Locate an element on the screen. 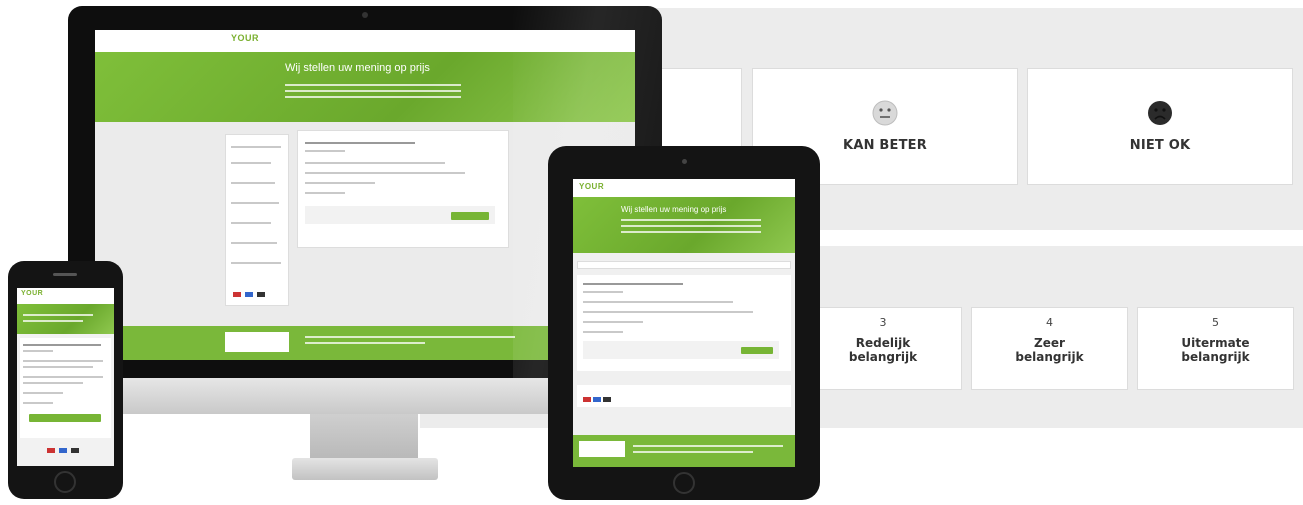 This screenshot has height=505, width=1303. importance-option-4: 4 Zeer belangrijk is located at coordinates (1049, 348).